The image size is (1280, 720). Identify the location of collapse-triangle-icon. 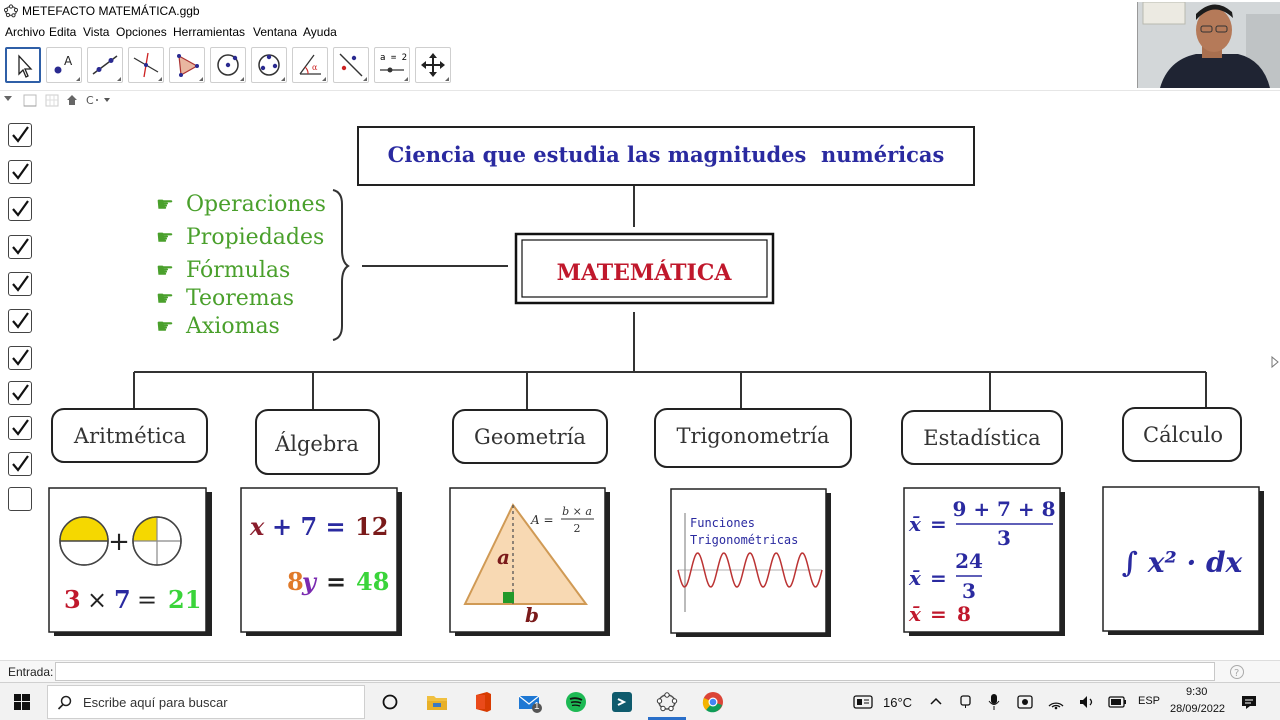
(8, 99).